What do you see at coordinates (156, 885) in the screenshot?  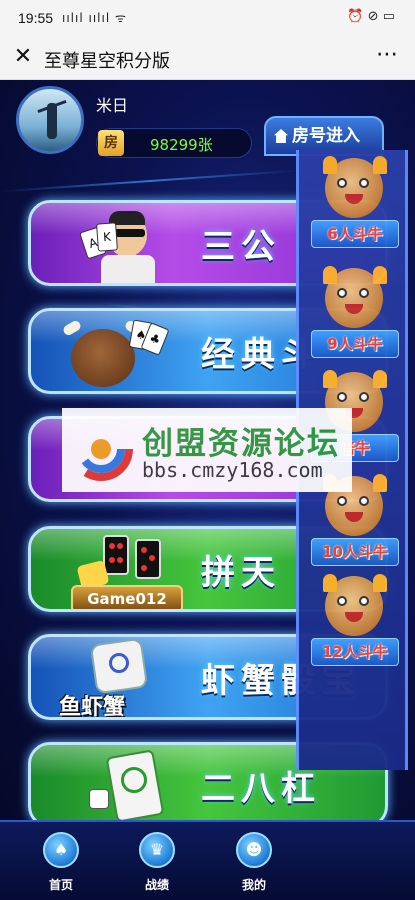 I see `tab-label: 战绩` at bounding box center [156, 885].